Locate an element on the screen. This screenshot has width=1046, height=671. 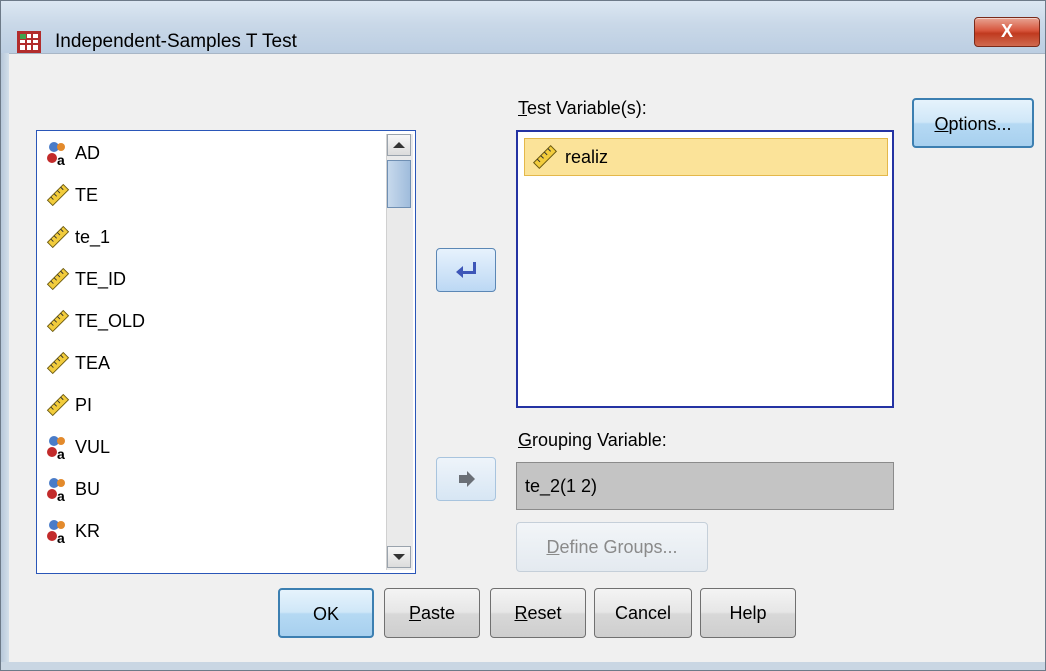
source-list-scrollbar is located at coordinates (399, 352).